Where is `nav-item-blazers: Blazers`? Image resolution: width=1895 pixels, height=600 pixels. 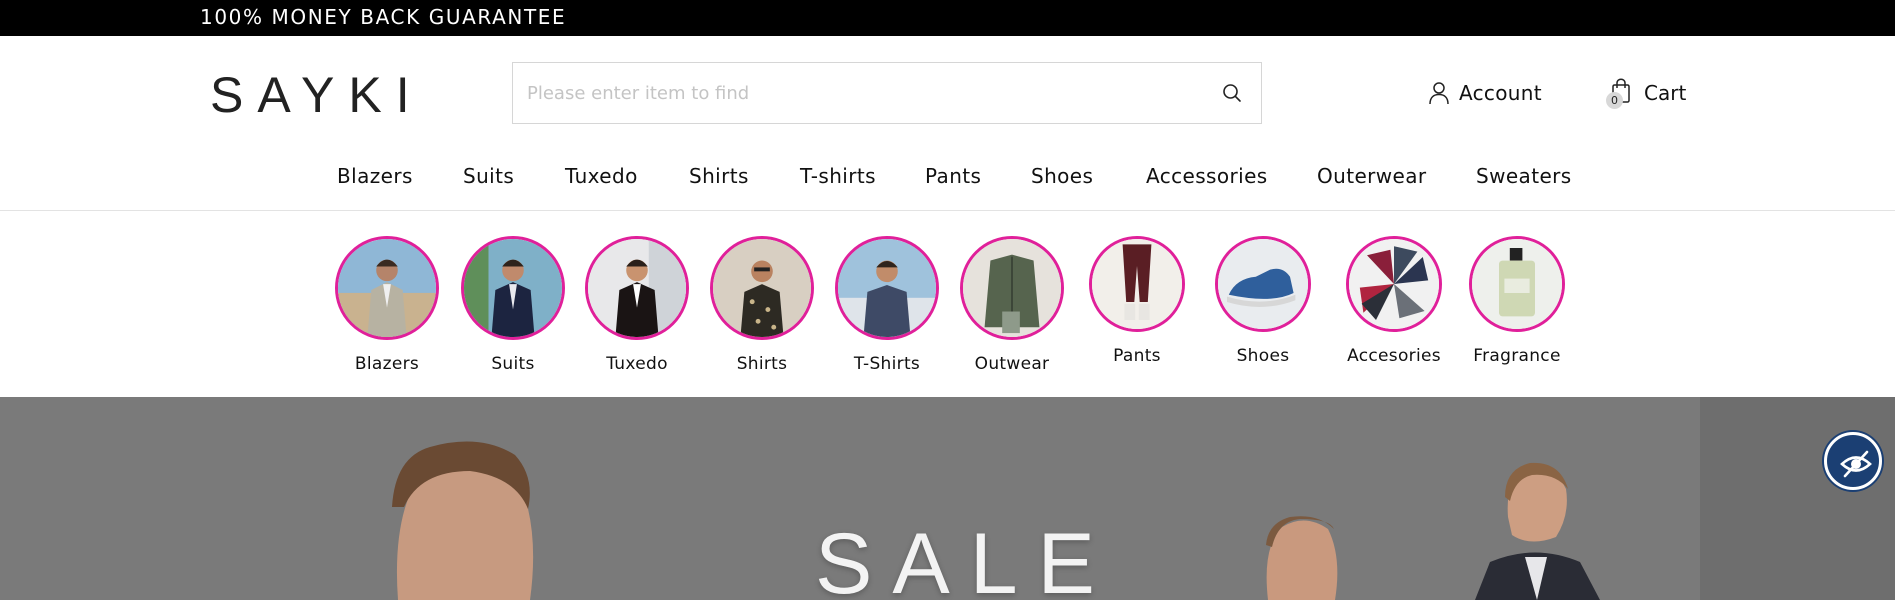
nav-item-blazers: Blazers is located at coordinates (375, 176).